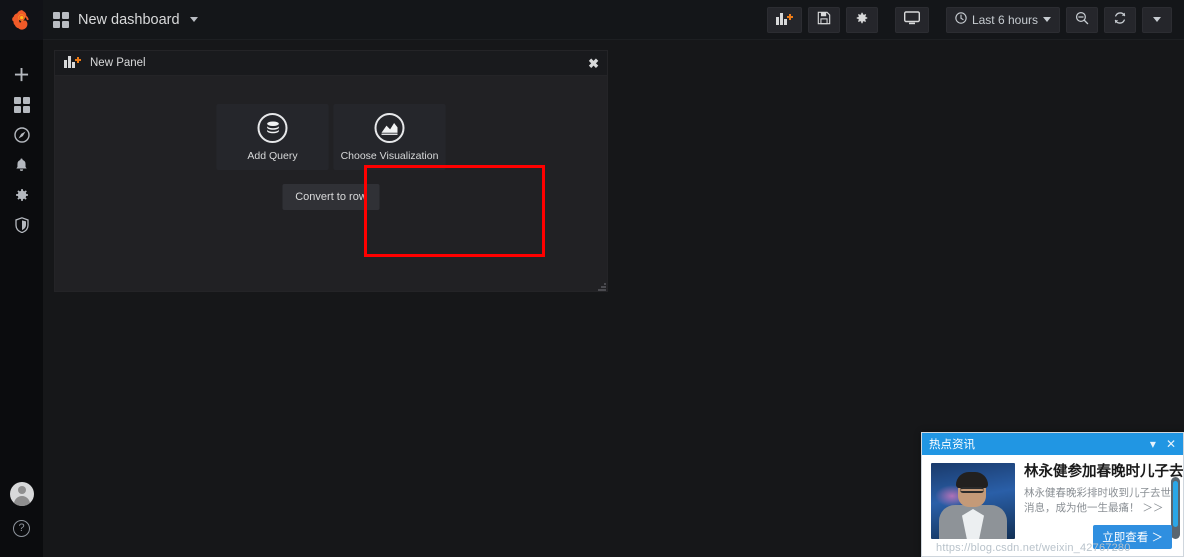 The height and width of the screenshot is (557, 1184). I want to click on notification-header: 热点资讯 ▾ ✕, so click(1052, 444).